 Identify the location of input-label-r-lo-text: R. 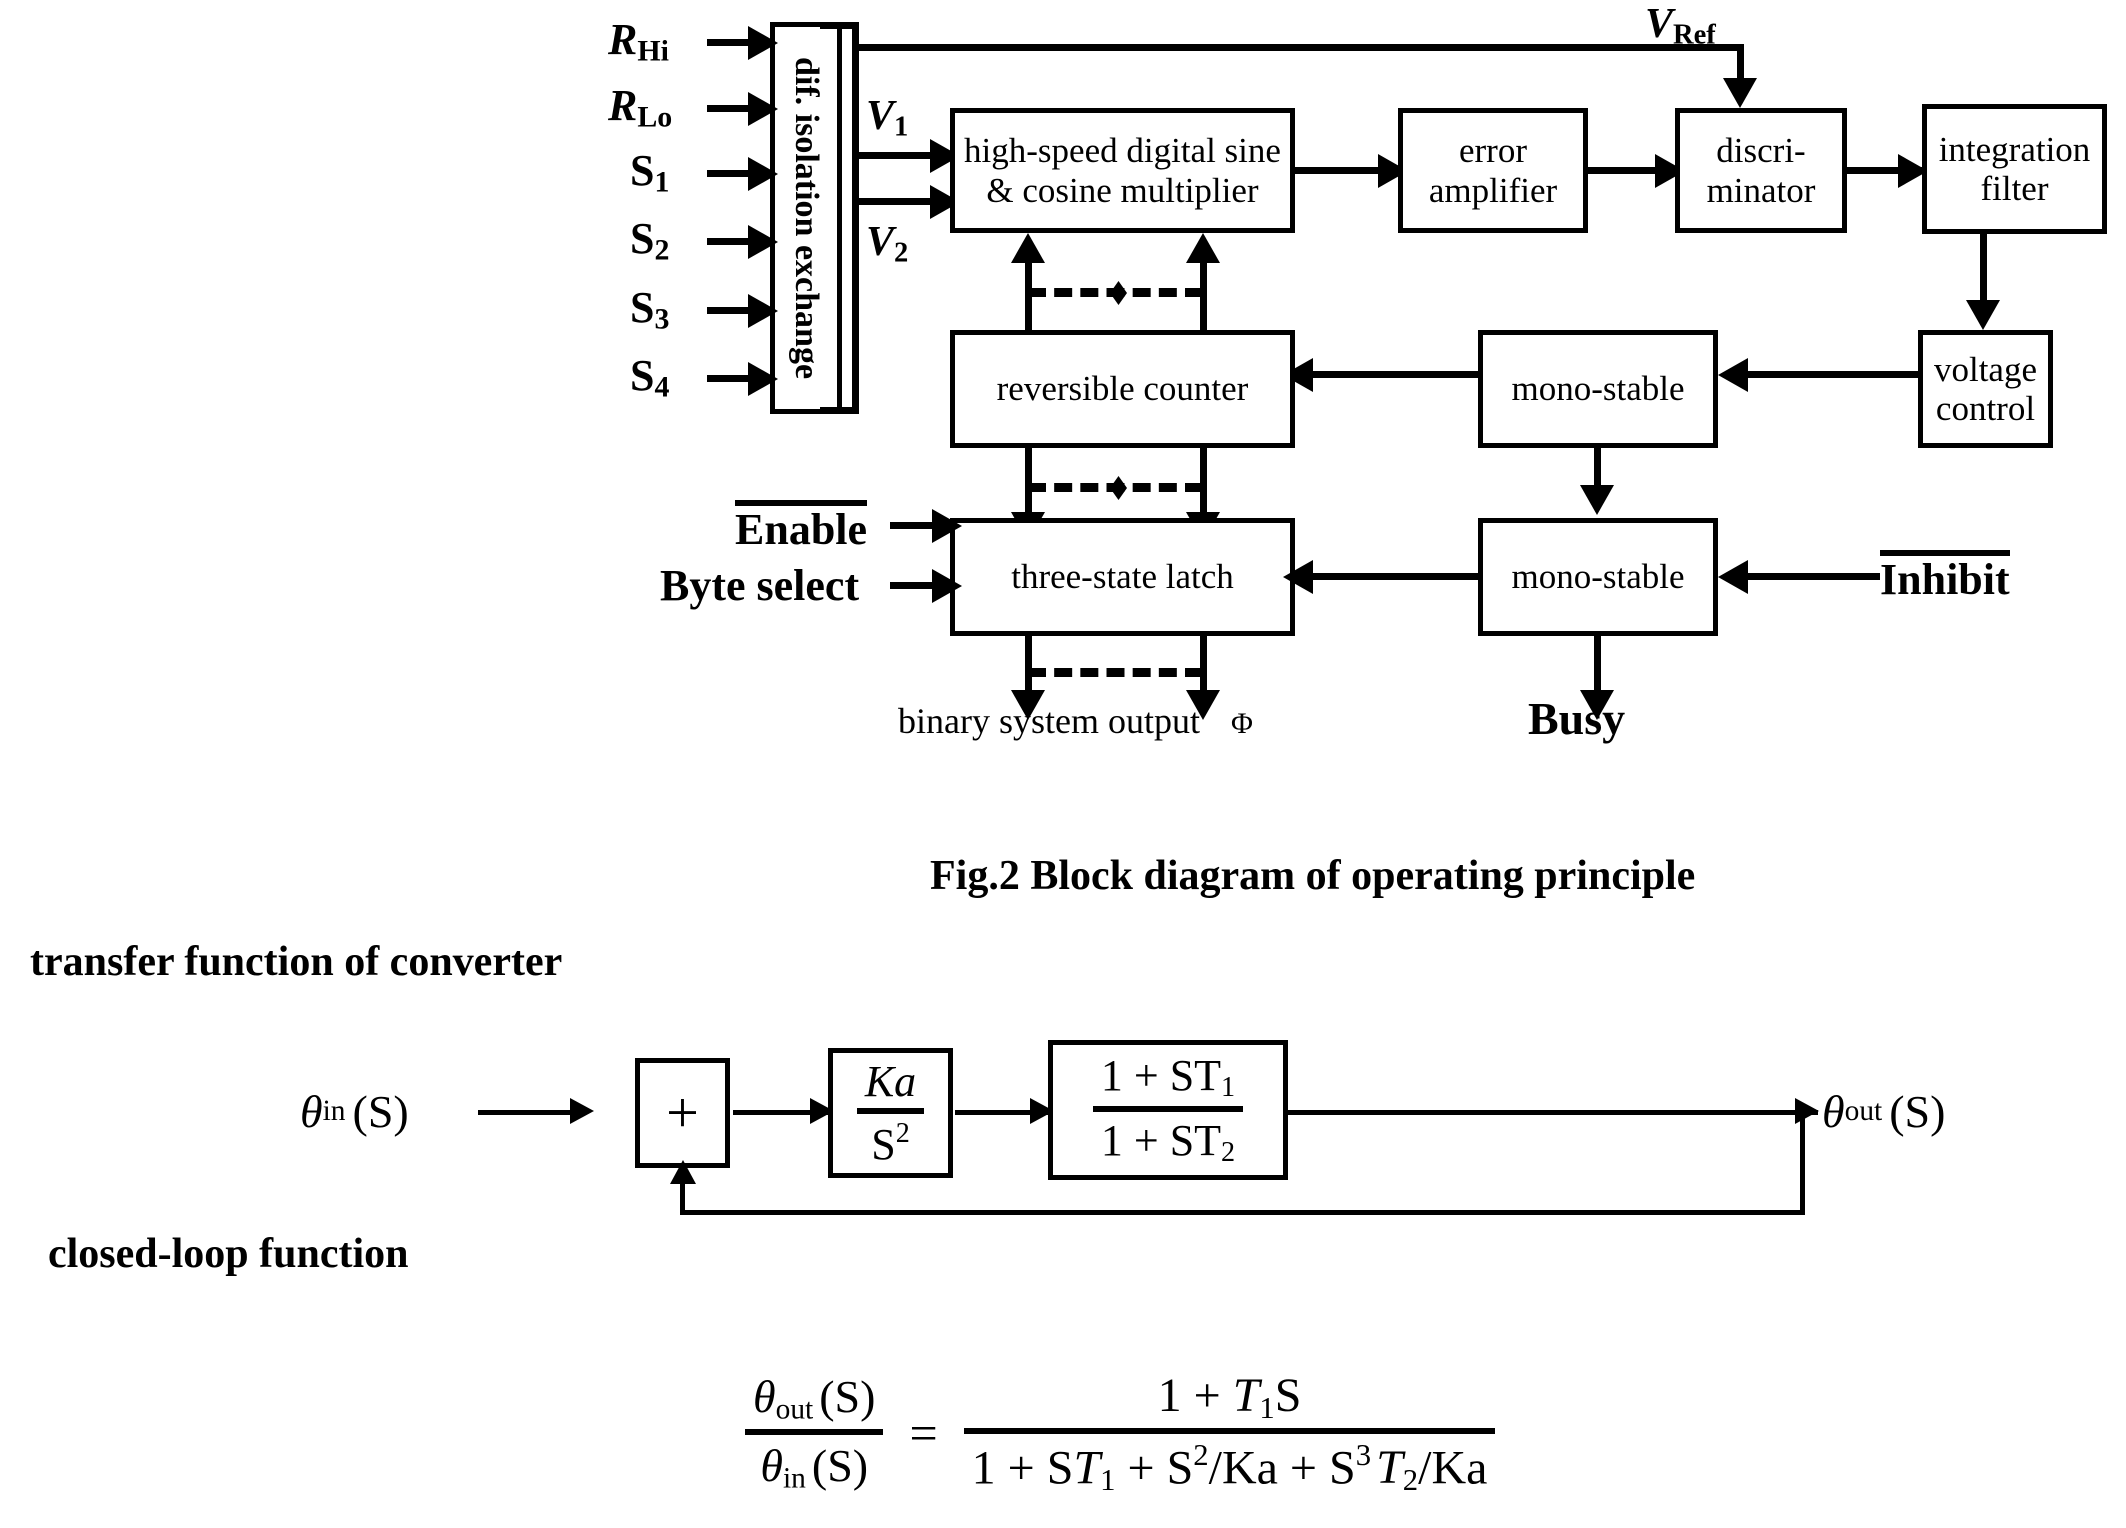
(623, 105).